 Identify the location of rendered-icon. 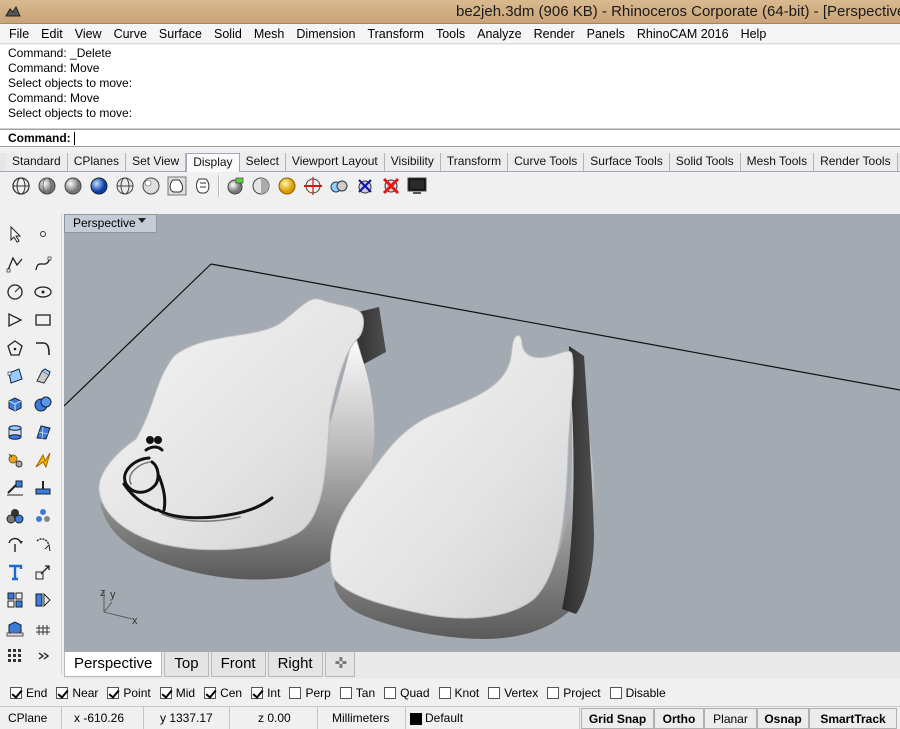
(73, 186).